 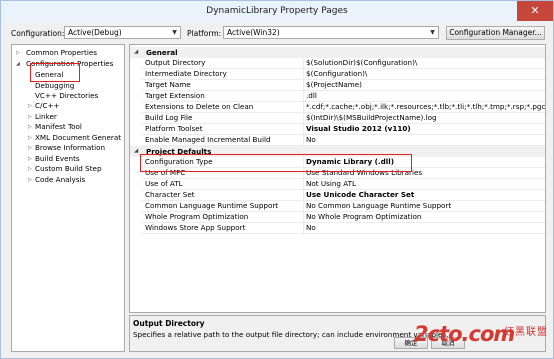 What do you see at coordinates (464, 334) in the screenshot?
I see `watermark-logo: 2cto.com` at bounding box center [464, 334].